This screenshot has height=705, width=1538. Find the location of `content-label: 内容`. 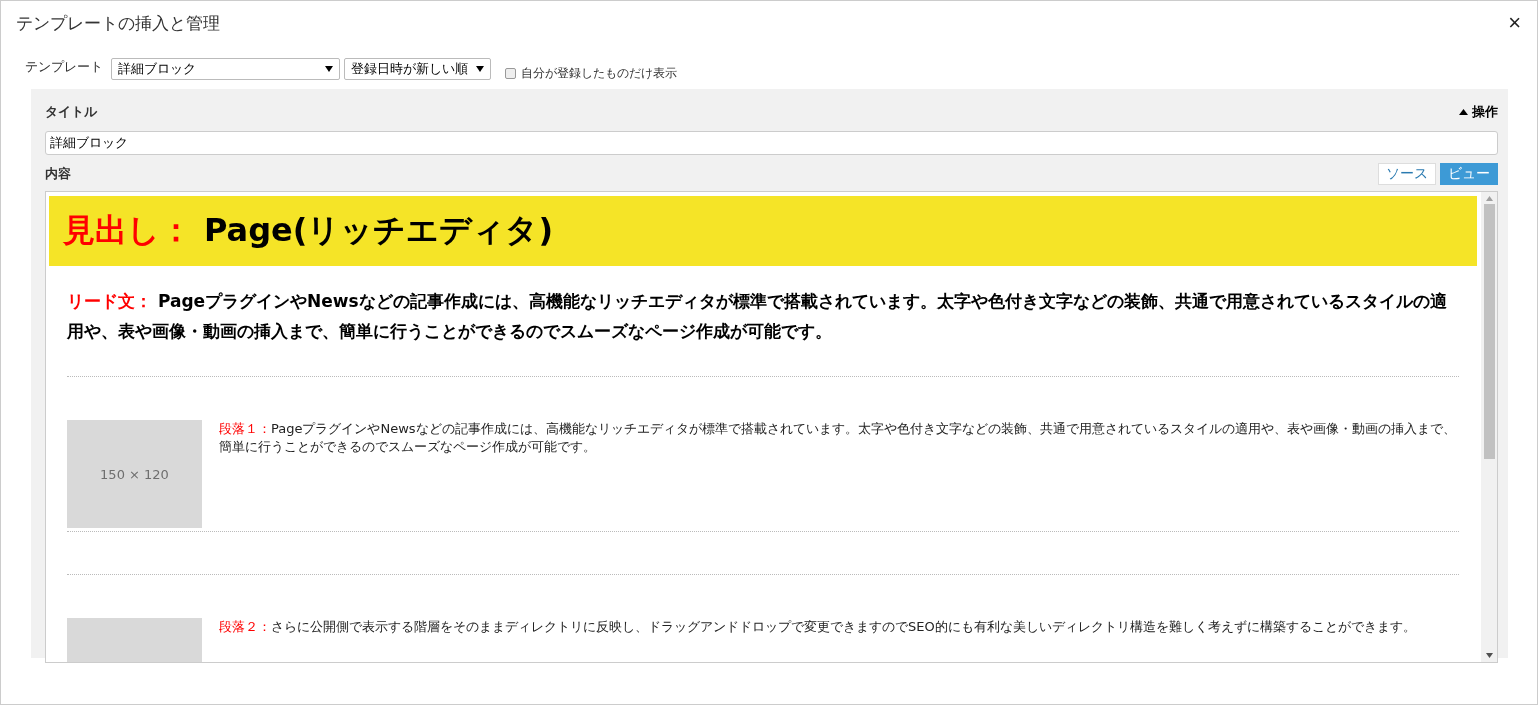

content-label: 内容 is located at coordinates (58, 174).